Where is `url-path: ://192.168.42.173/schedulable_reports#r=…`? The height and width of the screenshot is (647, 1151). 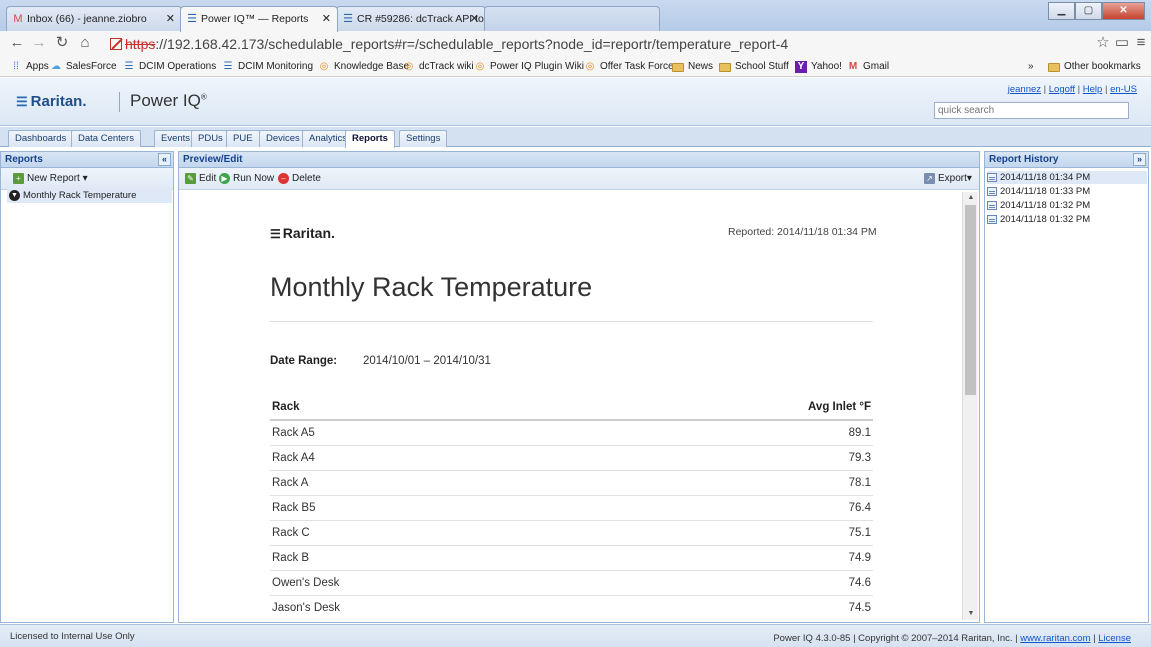 url-path: ://192.168.42.173/schedulable_reports#r=… is located at coordinates (472, 44).